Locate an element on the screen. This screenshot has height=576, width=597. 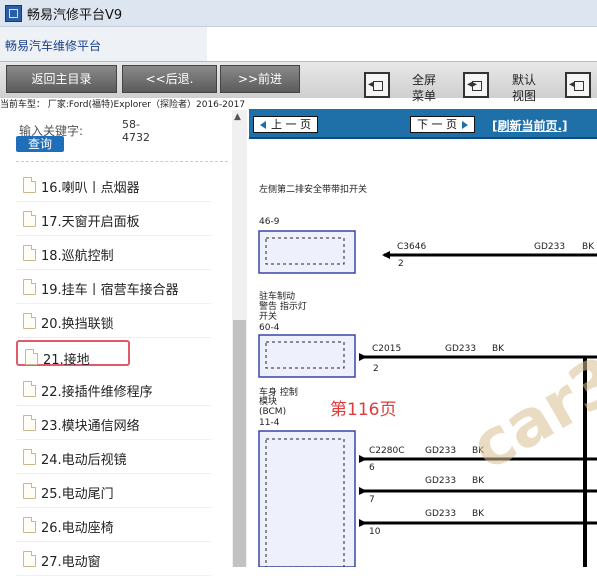
list-item: 22.接插件维修程序 is located at coordinates (113, 390).